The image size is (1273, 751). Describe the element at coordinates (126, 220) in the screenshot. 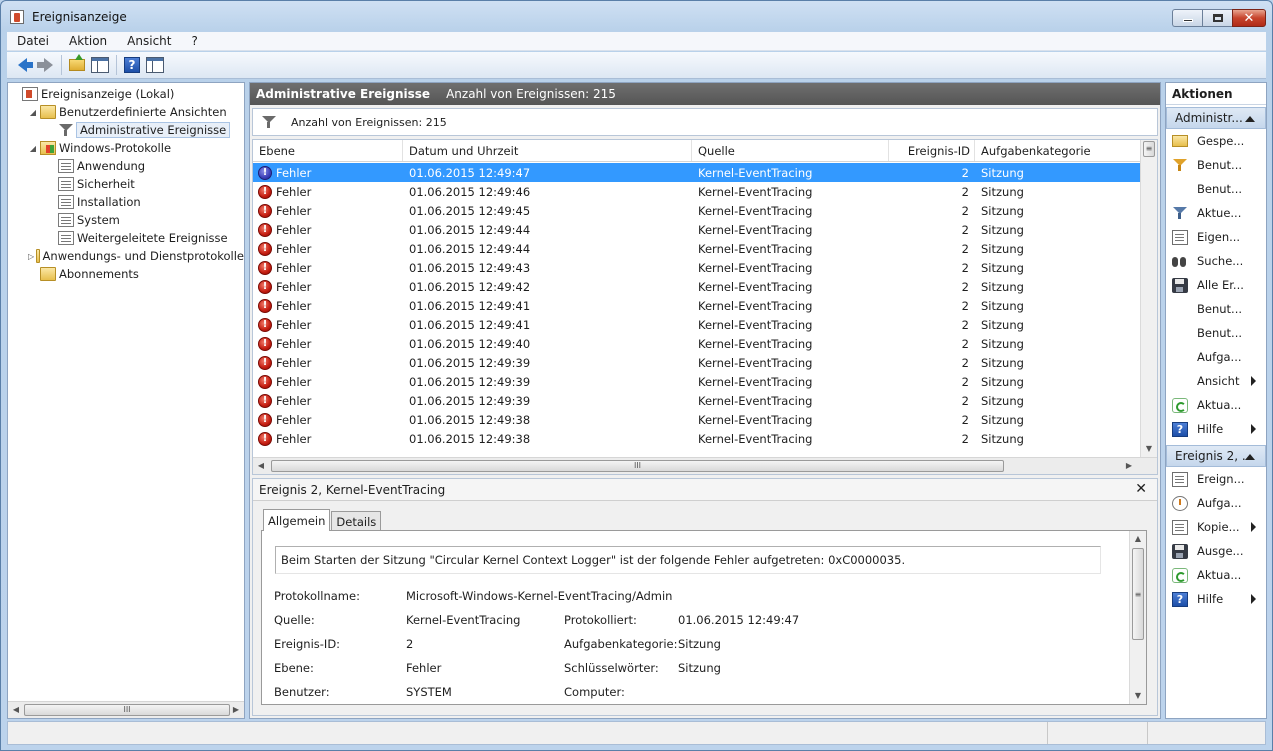

I see `tree-item: System` at that location.